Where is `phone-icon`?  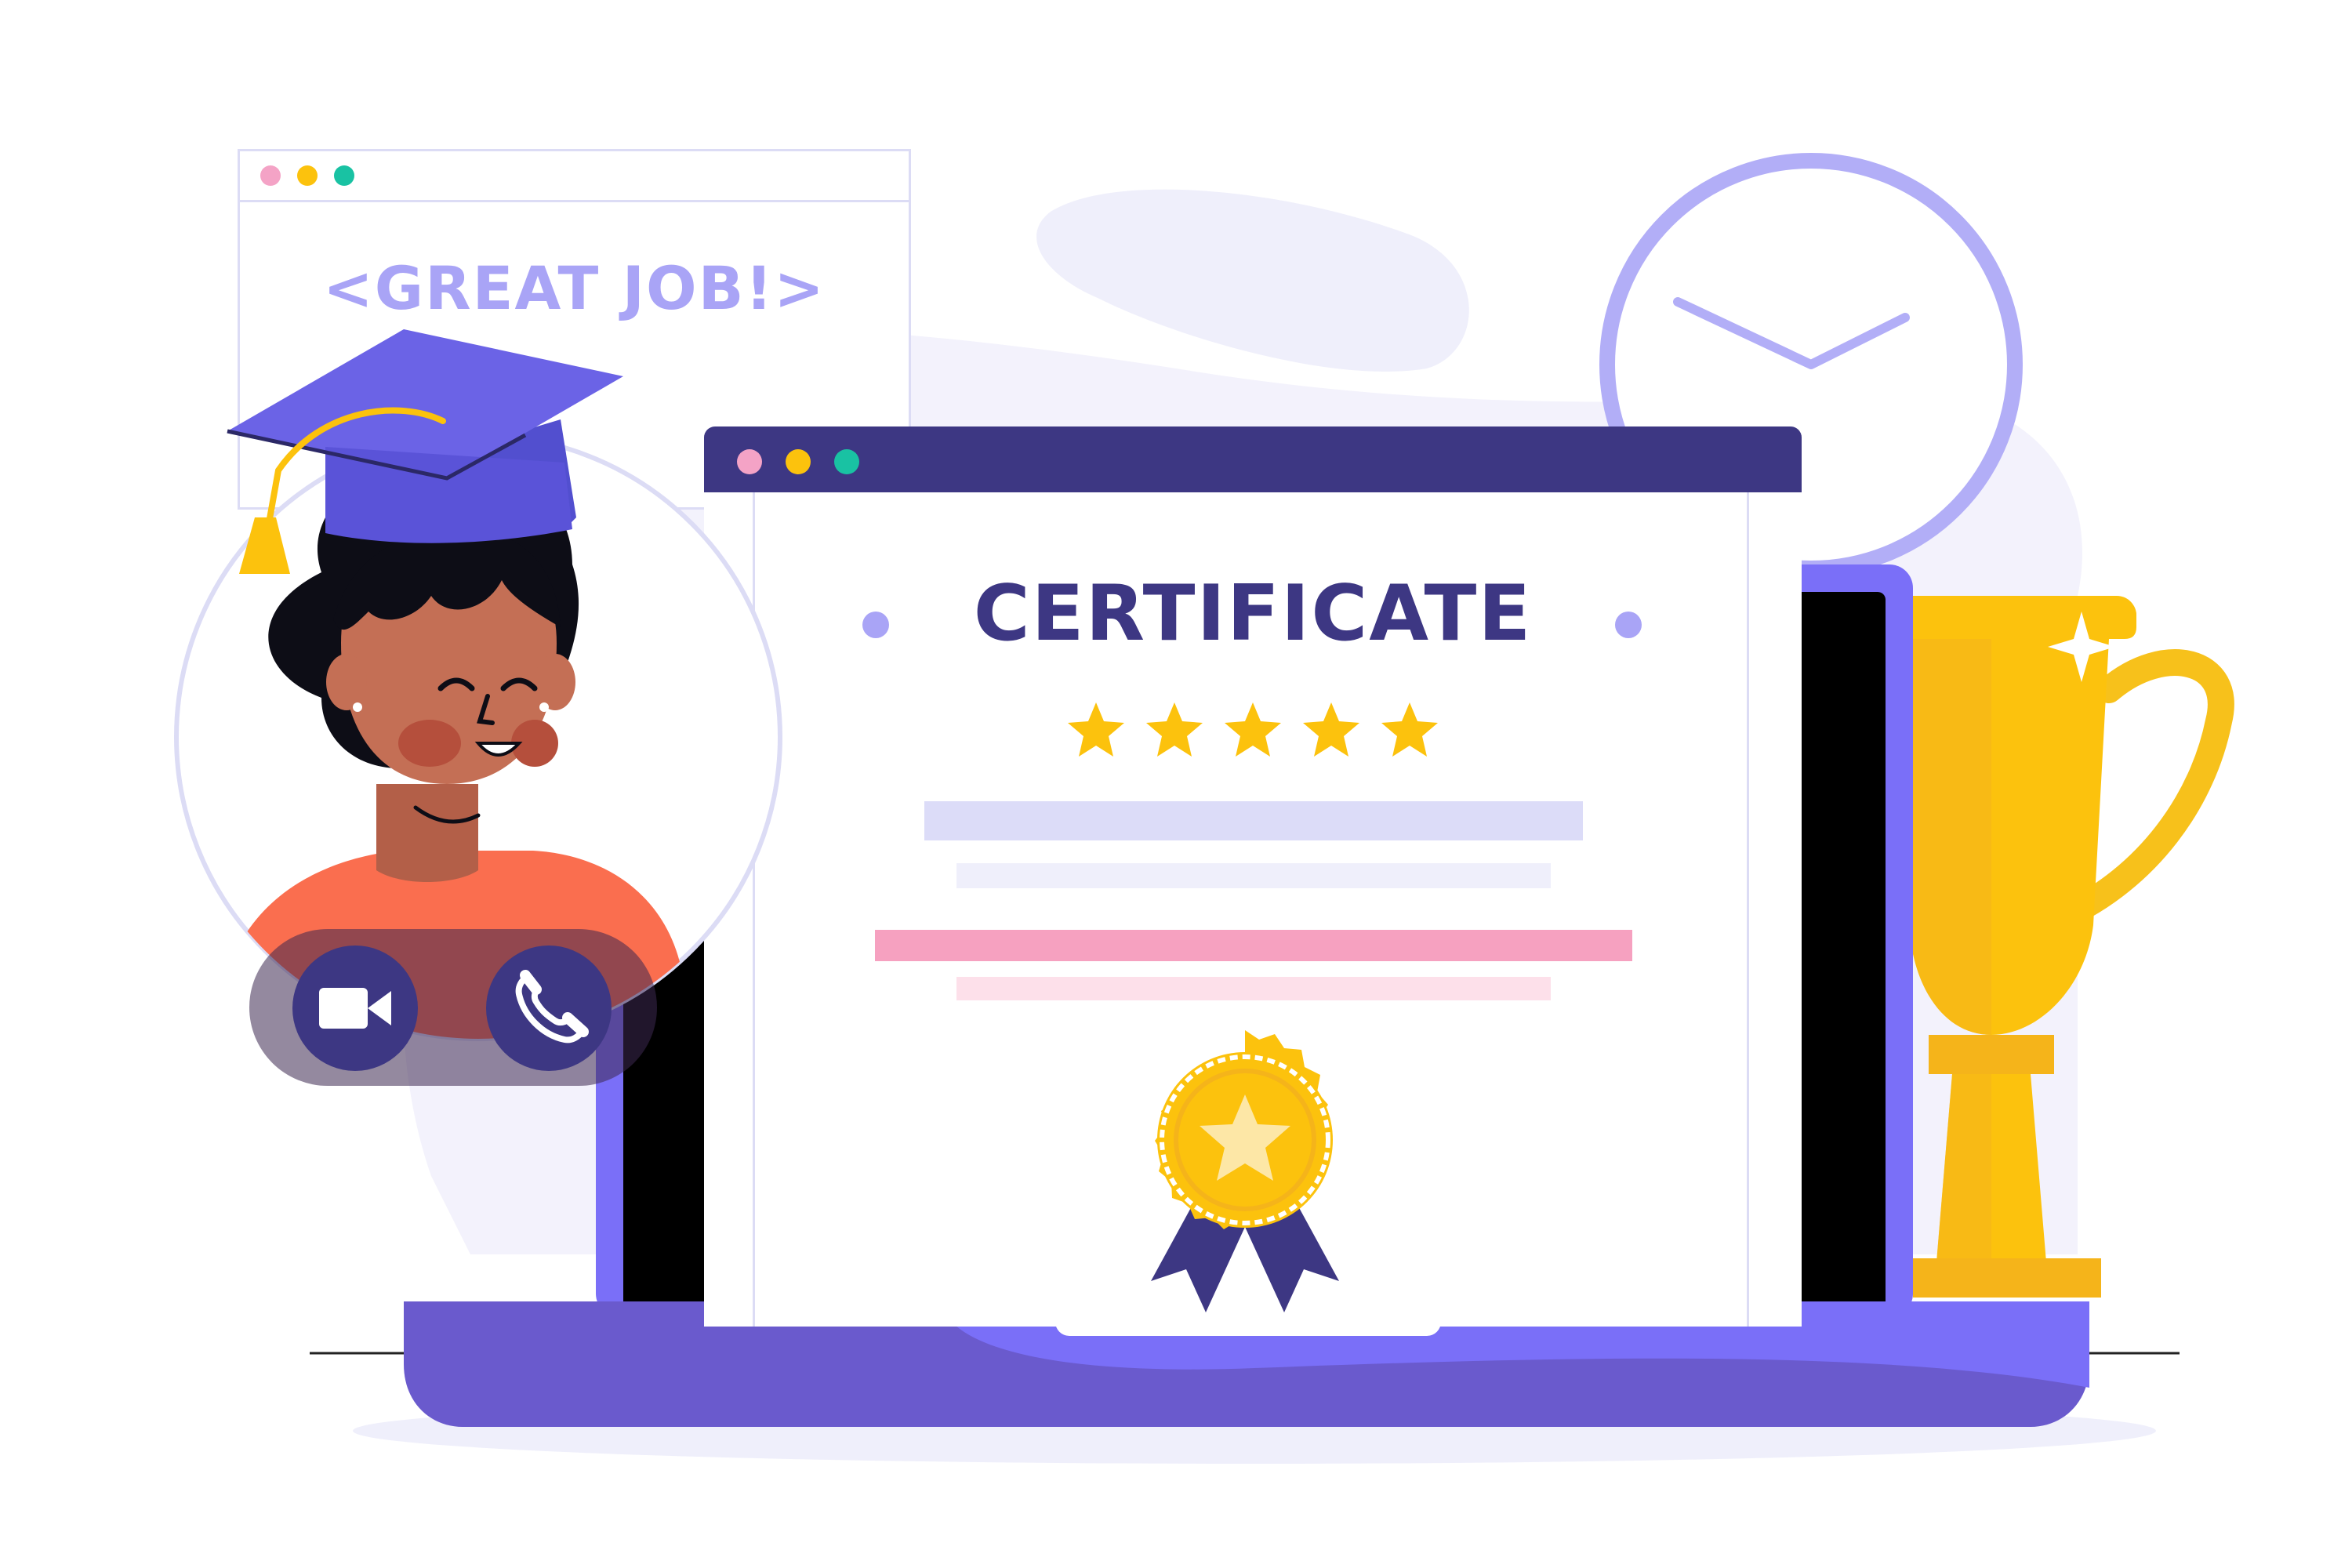
phone-icon is located at coordinates (552, 1007).